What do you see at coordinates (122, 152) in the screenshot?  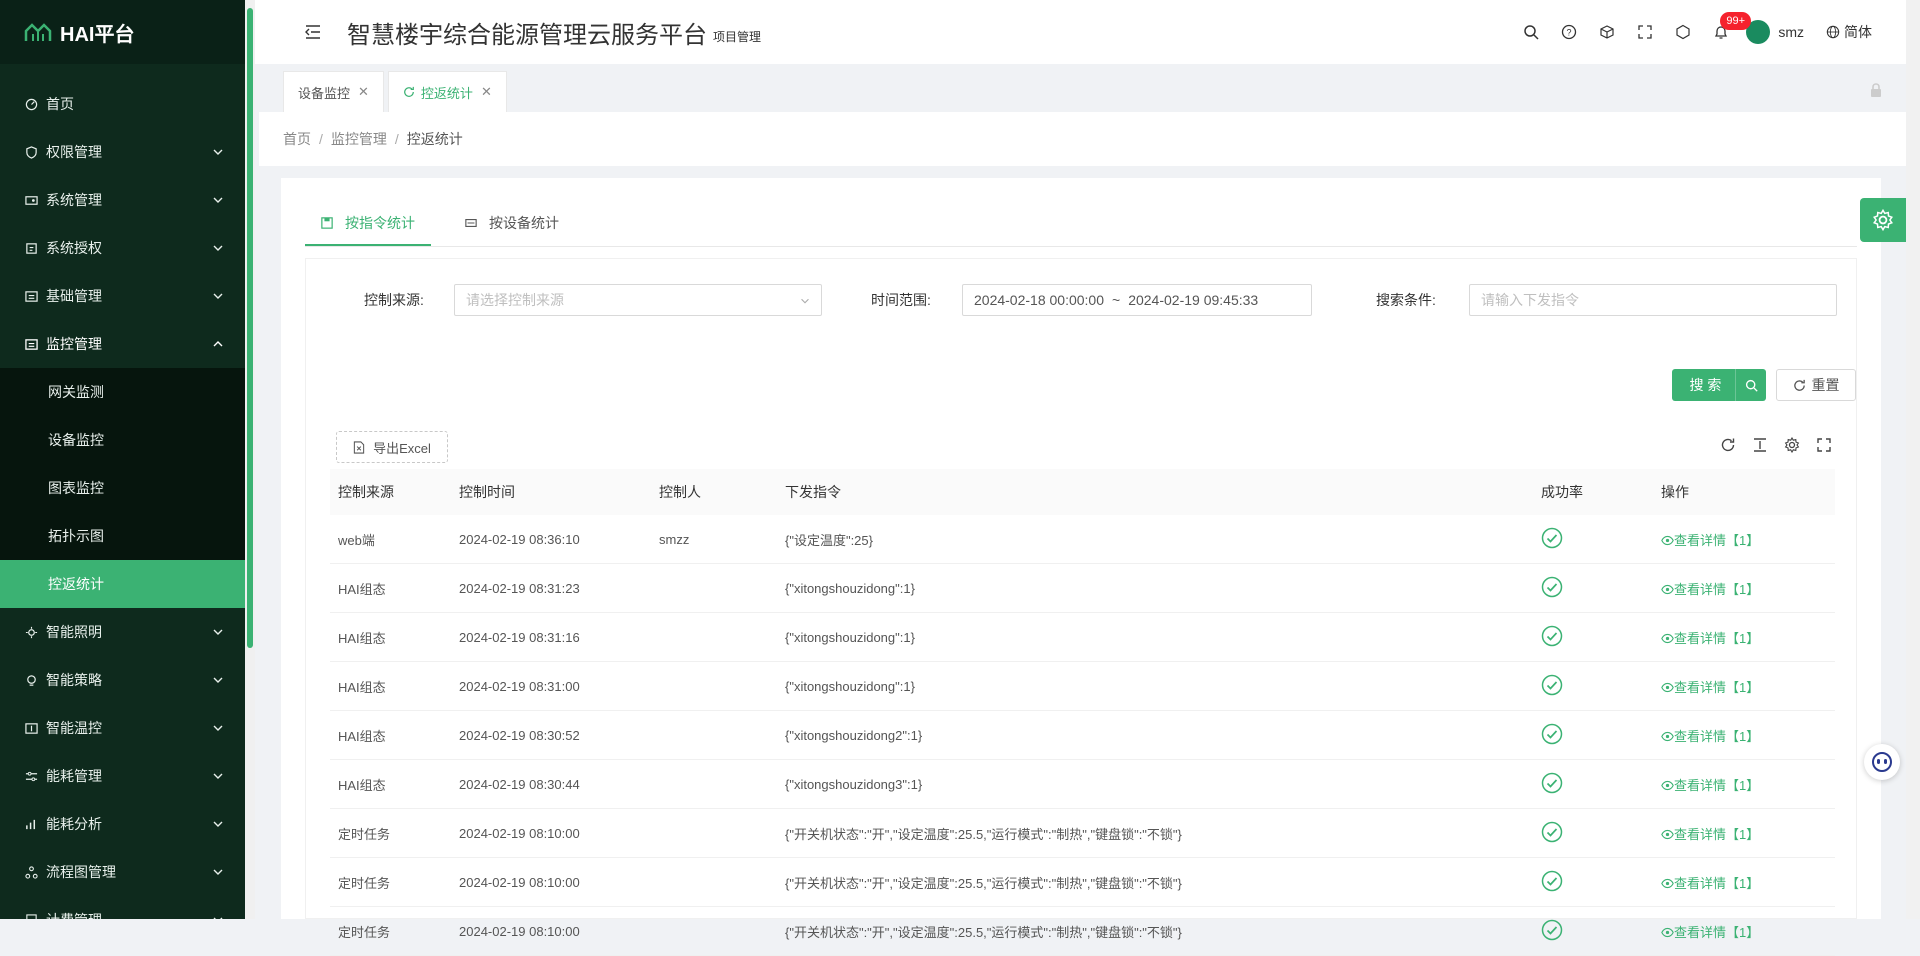 I see `sidebar-item-permission: 权限管理` at bounding box center [122, 152].